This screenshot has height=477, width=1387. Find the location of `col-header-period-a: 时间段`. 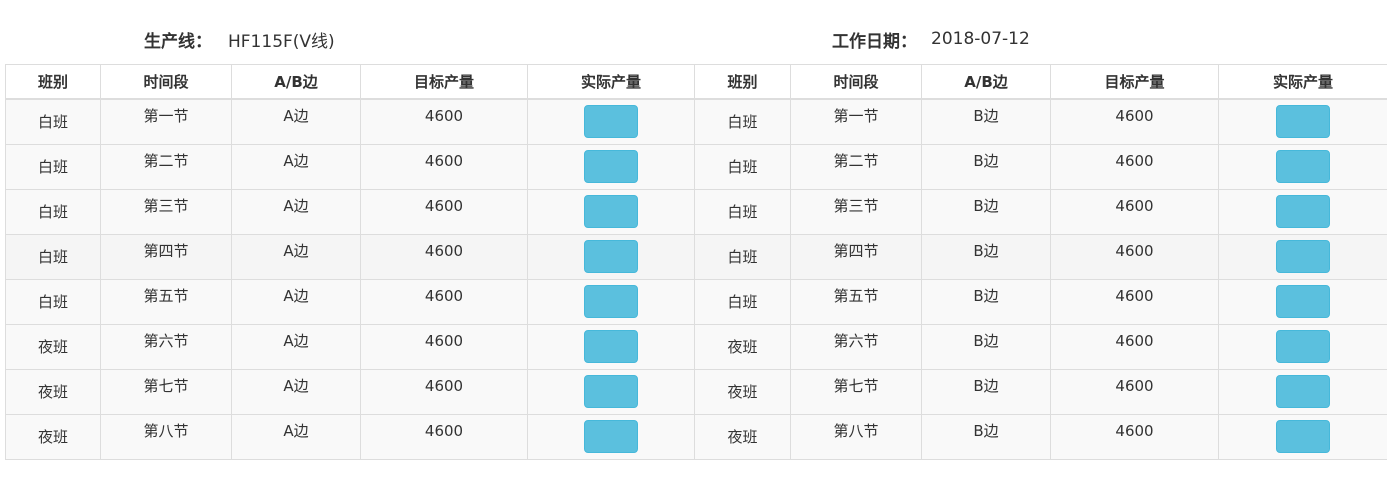

col-header-period-a: 时间段 is located at coordinates (166, 82).